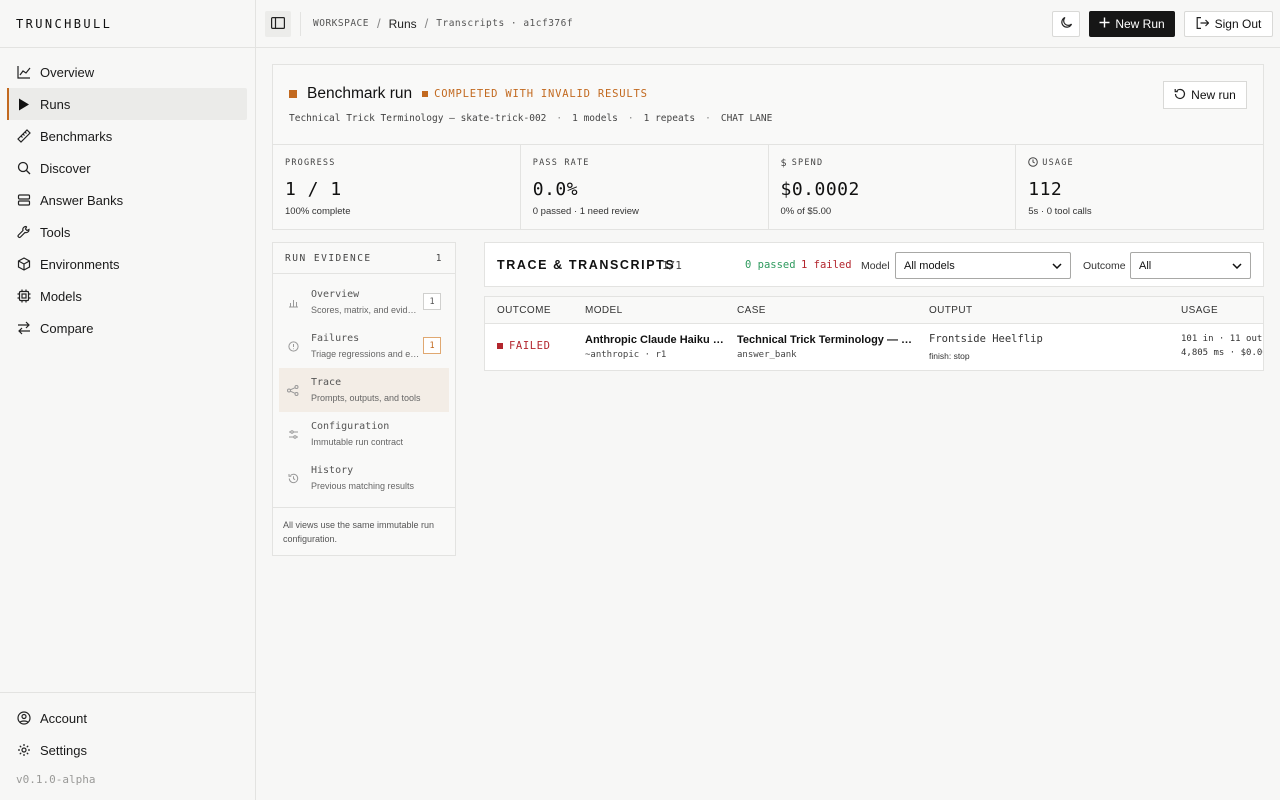 The image size is (1280, 800). What do you see at coordinates (892, 163) in the screenshot?
I see `stat-label-row: $ SPEND` at bounding box center [892, 163].